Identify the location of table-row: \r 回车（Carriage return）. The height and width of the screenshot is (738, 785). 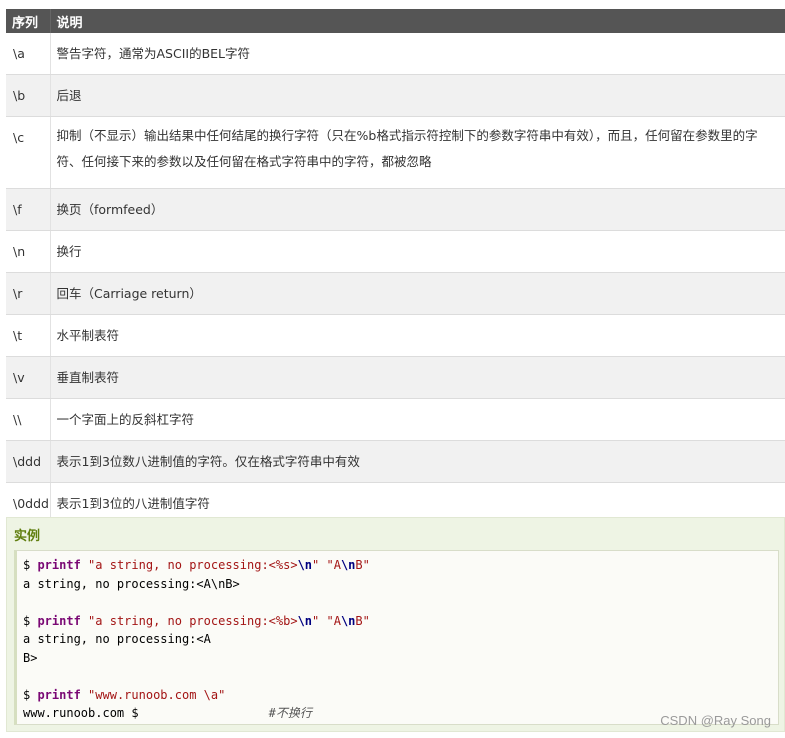
(395, 293).